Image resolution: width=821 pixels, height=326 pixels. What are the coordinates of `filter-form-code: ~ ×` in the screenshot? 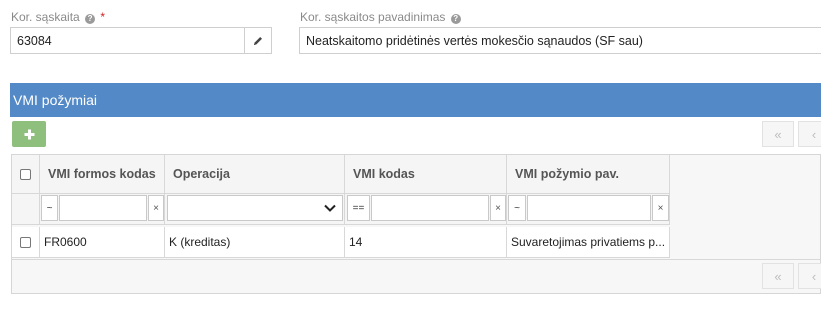 It's located at (102, 209).